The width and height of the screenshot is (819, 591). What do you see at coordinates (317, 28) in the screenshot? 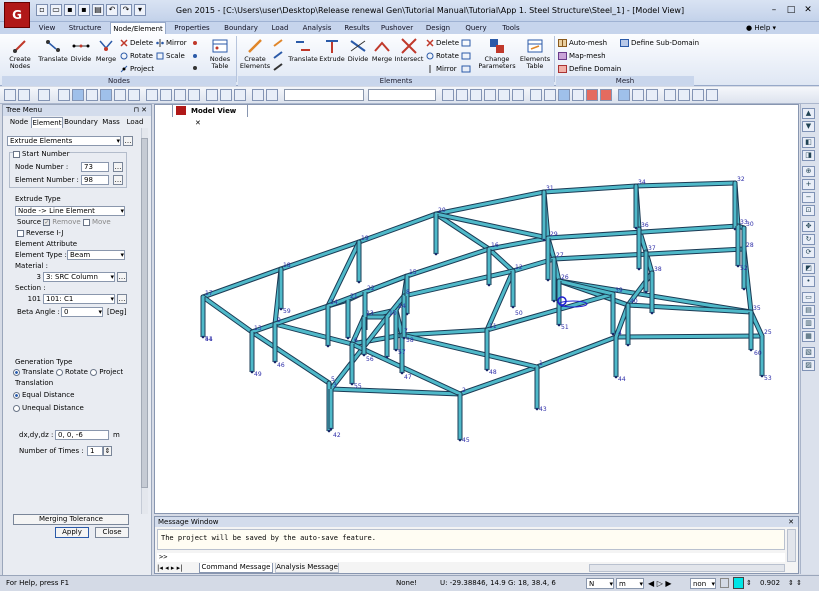
I see `tab-analysis: Analysis` at bounding box center [317, 28].